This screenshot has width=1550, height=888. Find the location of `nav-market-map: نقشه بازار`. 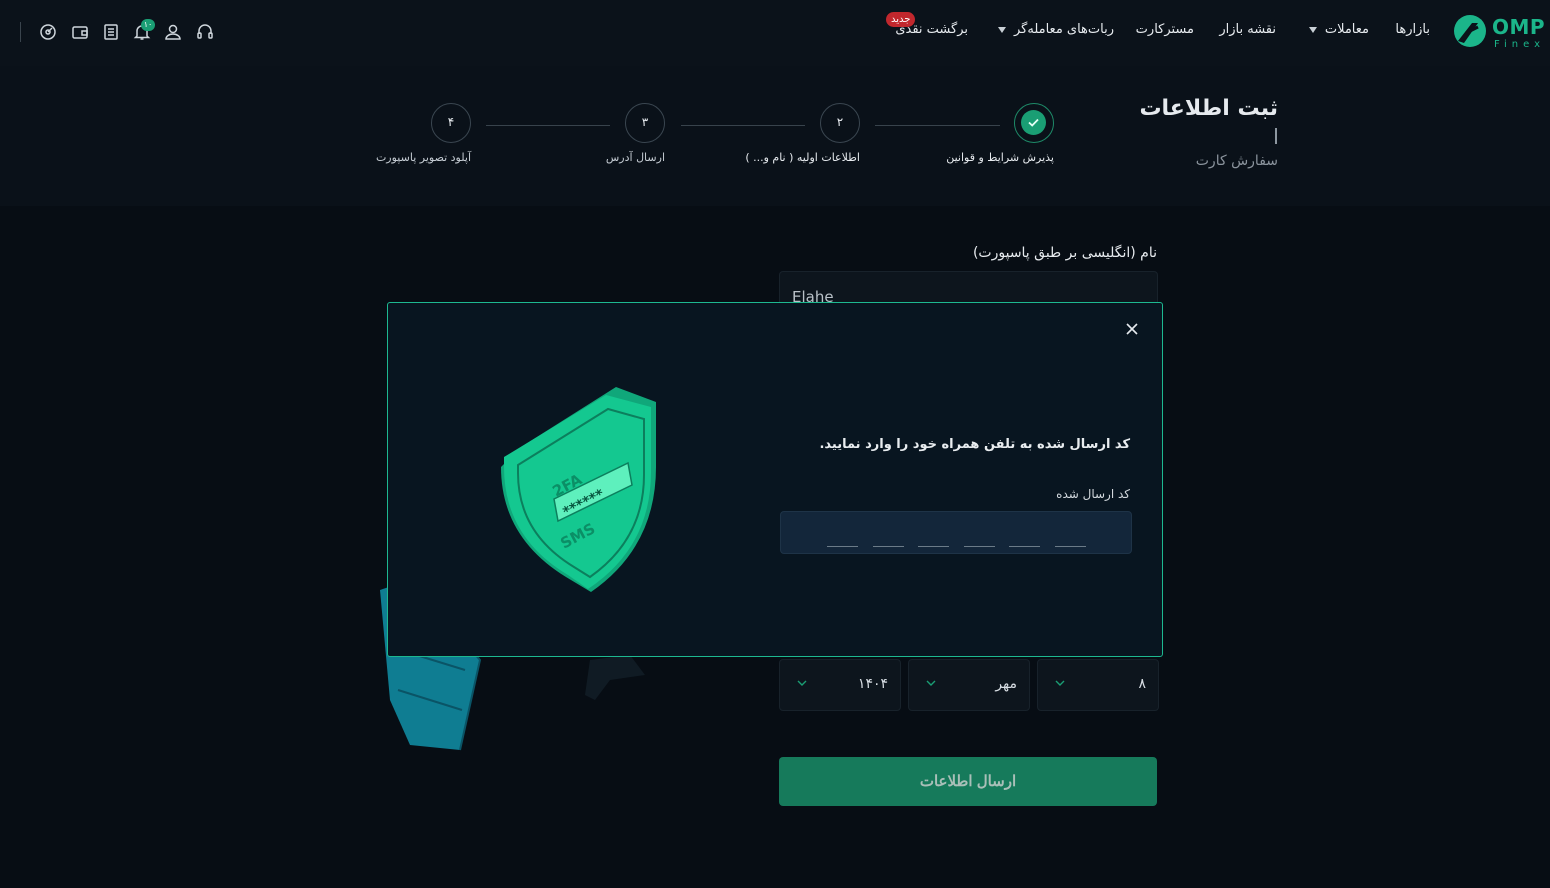

nav-market-map: نقشه بازار is located at coordinates (1247, 29).